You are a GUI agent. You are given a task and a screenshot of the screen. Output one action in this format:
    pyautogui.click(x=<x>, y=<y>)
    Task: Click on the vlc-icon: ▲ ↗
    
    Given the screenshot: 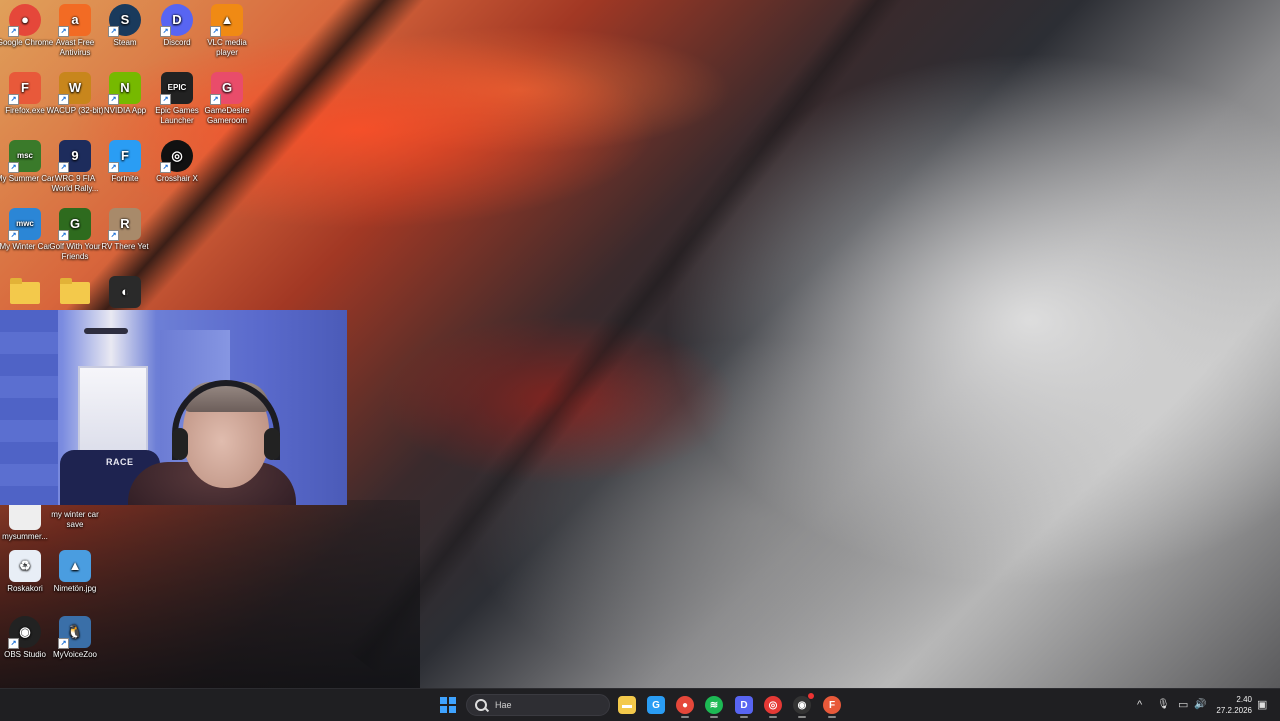 What is the action you would take?
    pyautogui.click(x=226, y=20)
    